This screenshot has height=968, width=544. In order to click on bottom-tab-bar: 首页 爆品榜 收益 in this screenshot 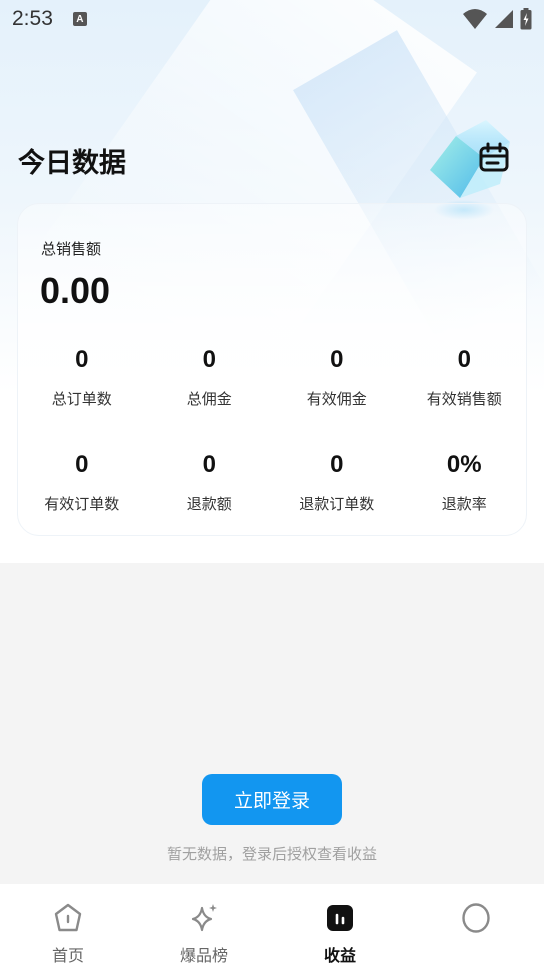, I will do `click(272, 926)`.